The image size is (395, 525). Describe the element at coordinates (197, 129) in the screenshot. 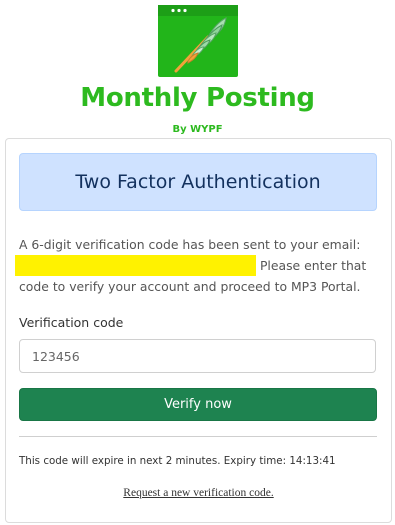

I see `brand-subtitle: By WYPF` at that location.